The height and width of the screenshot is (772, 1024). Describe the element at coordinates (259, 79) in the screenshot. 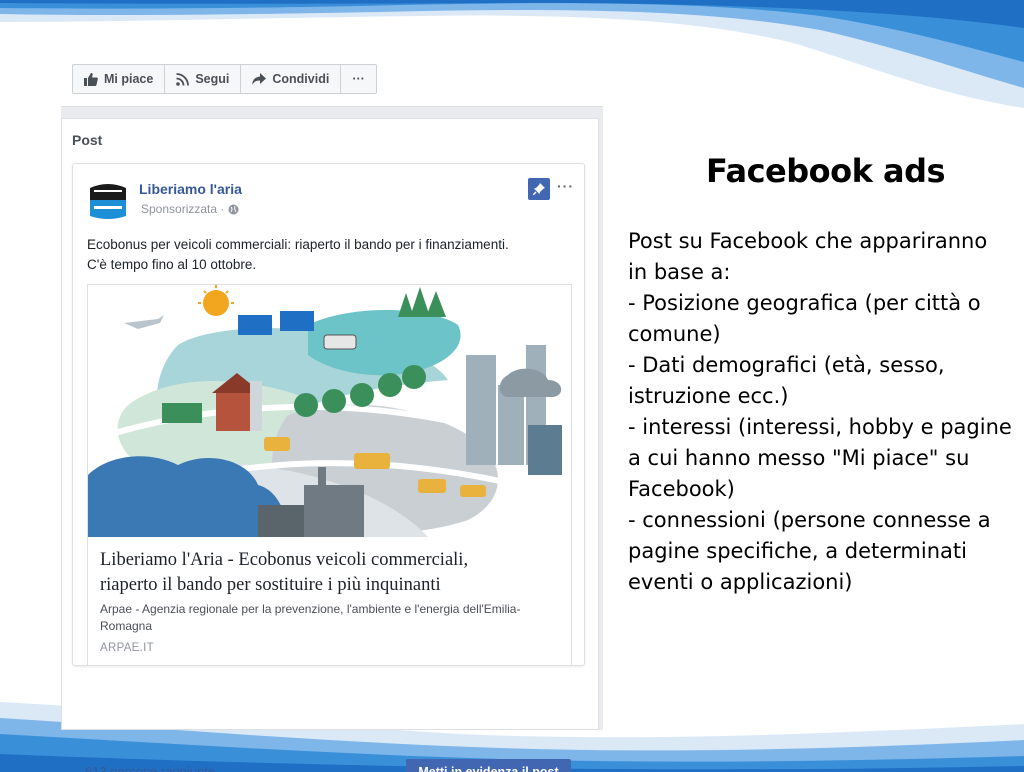

I see `share-arrow-icon` at that location.